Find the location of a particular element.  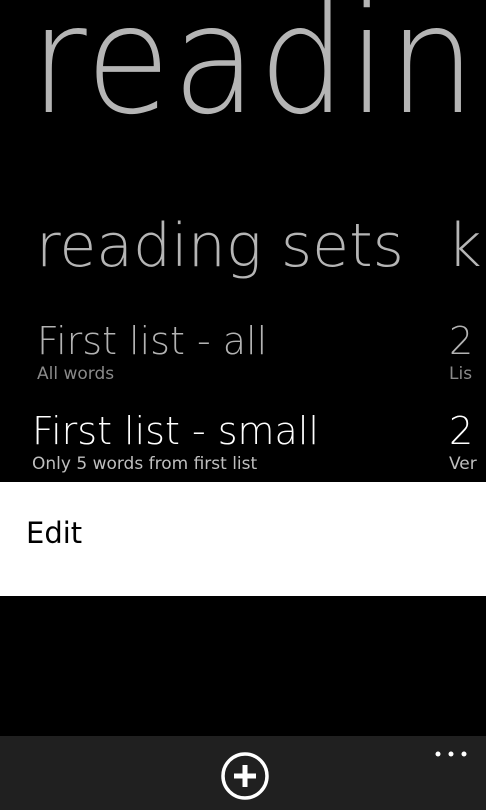

list-item-title: First list - small is located at coordinates (175, 431).